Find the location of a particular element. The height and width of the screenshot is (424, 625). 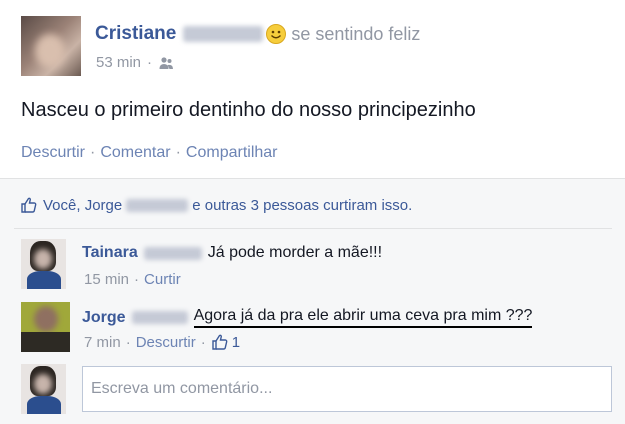

author-avatar is located at coordinates (51, 46).